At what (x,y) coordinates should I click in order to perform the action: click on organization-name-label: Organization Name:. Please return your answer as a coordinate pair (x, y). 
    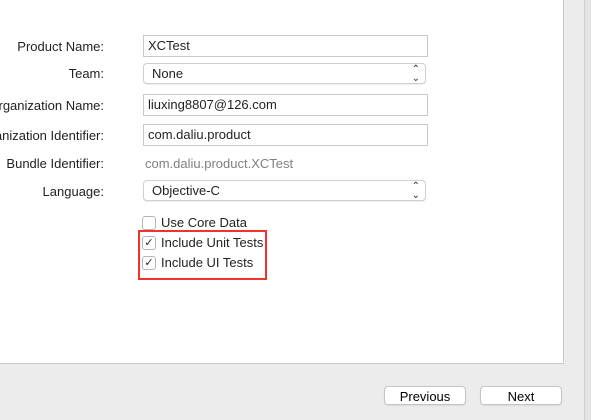
    Looking at the image, I should click on (52, 105).